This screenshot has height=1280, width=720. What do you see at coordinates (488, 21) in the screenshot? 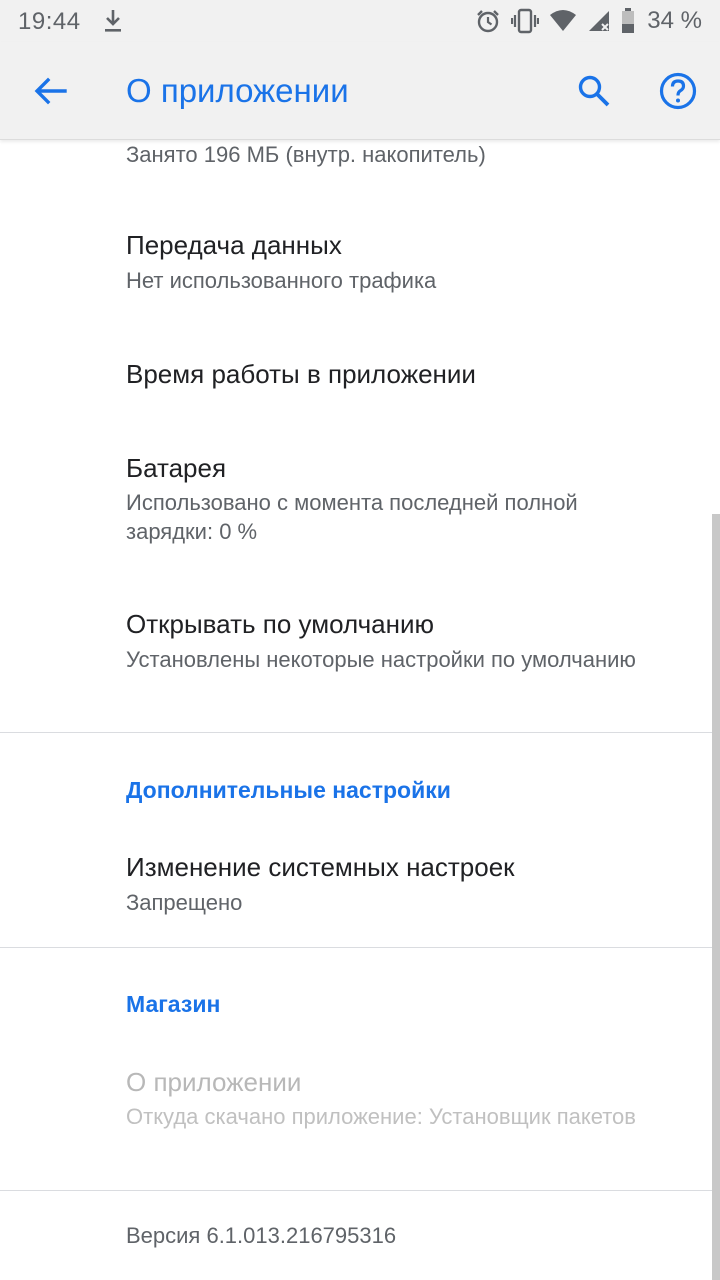
I see `alarm-icon` at bounding box center [488, 21].